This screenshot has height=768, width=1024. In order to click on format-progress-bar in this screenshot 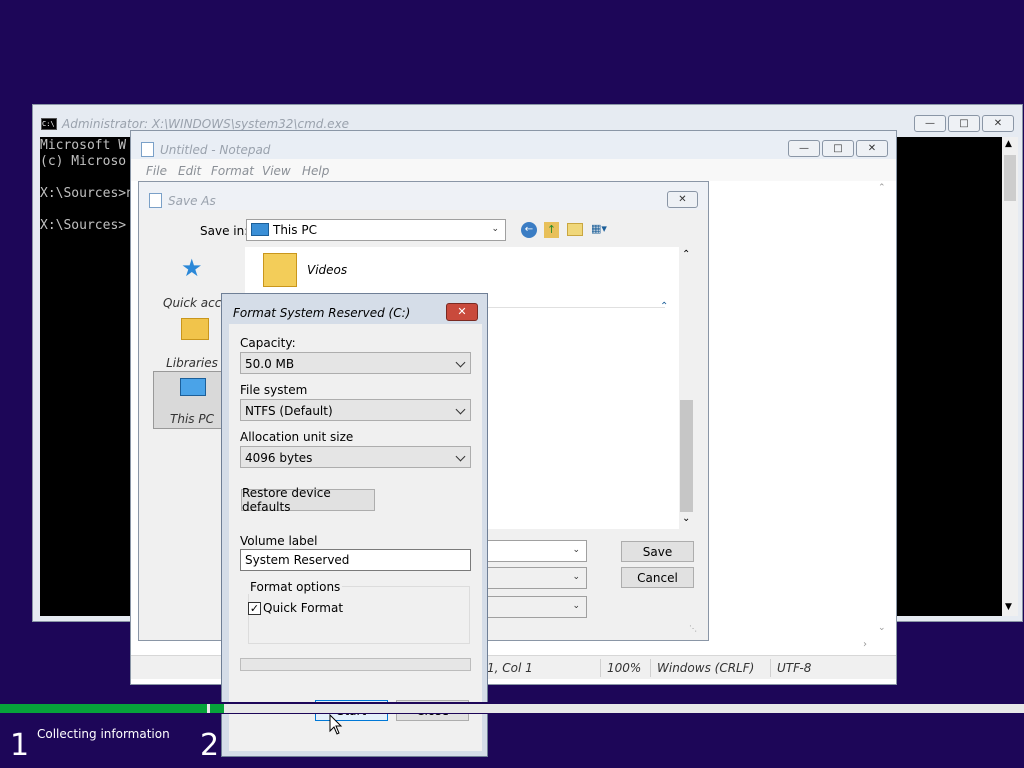, I will do `click(355, 664)`.